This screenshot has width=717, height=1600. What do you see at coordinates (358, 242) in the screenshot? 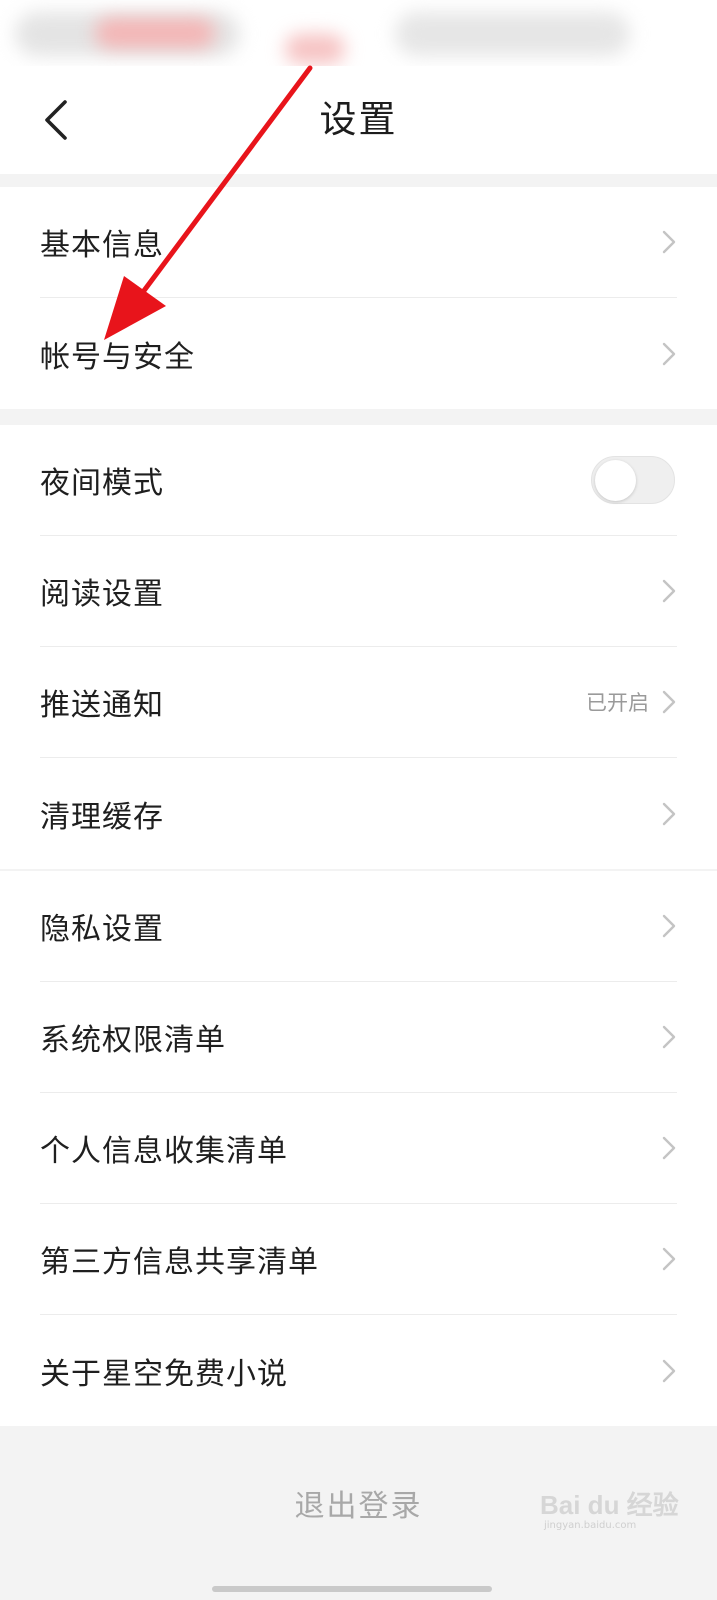
I see `row-basic-info: 基本信息` at bounding box center [358, 242].